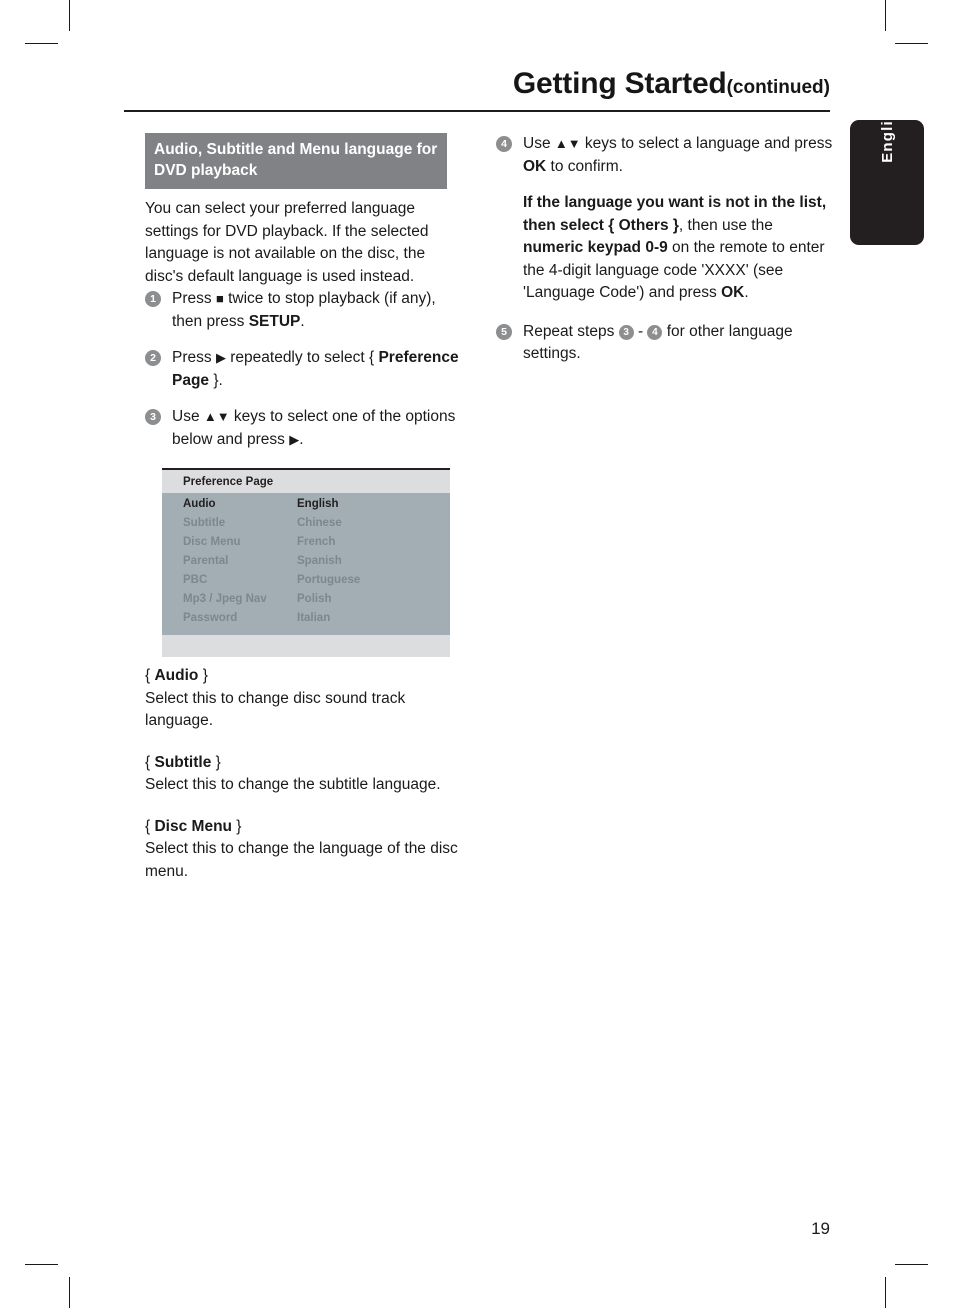 The width and height of the screenshot is (954, 1308). I want to click on preference-row-label: Subtitle, so click(204, 523).